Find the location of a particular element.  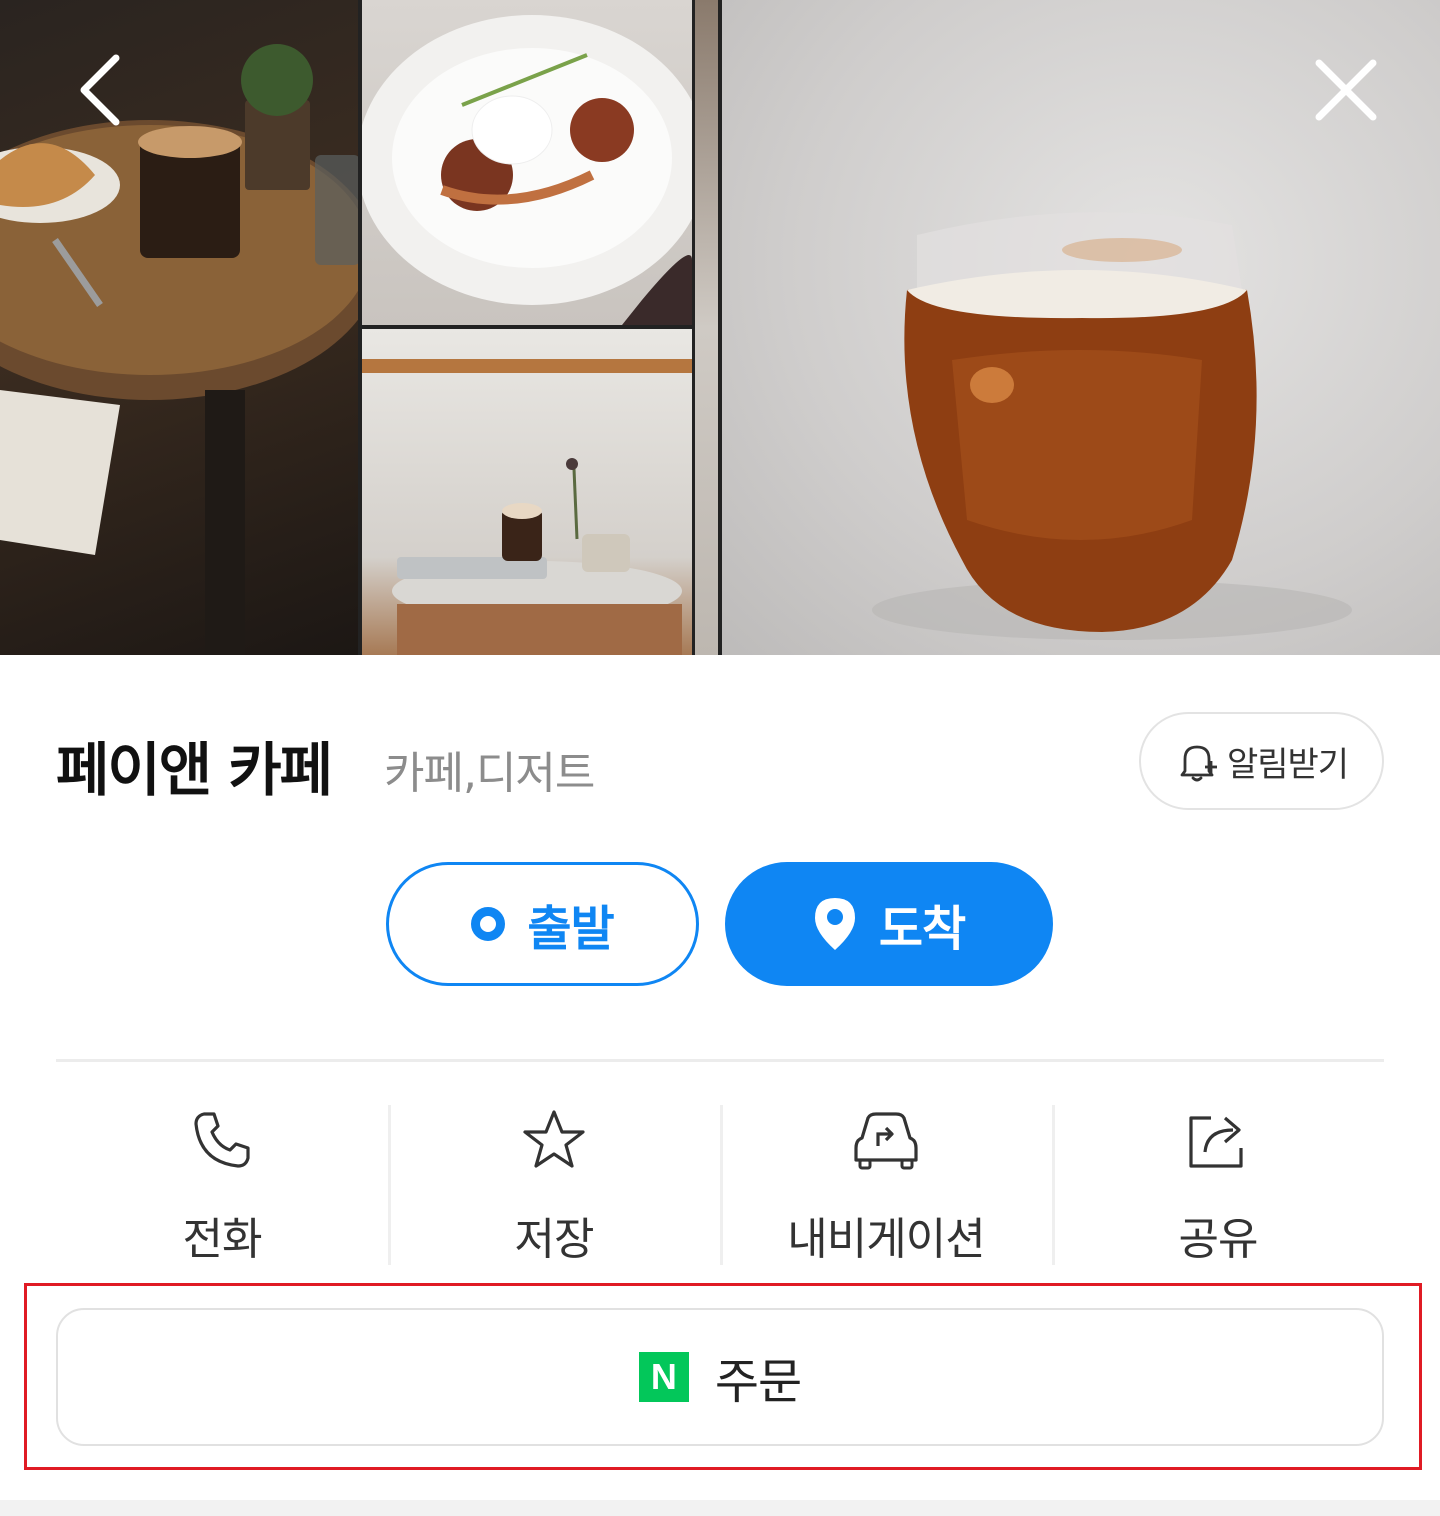

alert-subscribe-label: 알림받기 is located at coordinates (1287, 764).